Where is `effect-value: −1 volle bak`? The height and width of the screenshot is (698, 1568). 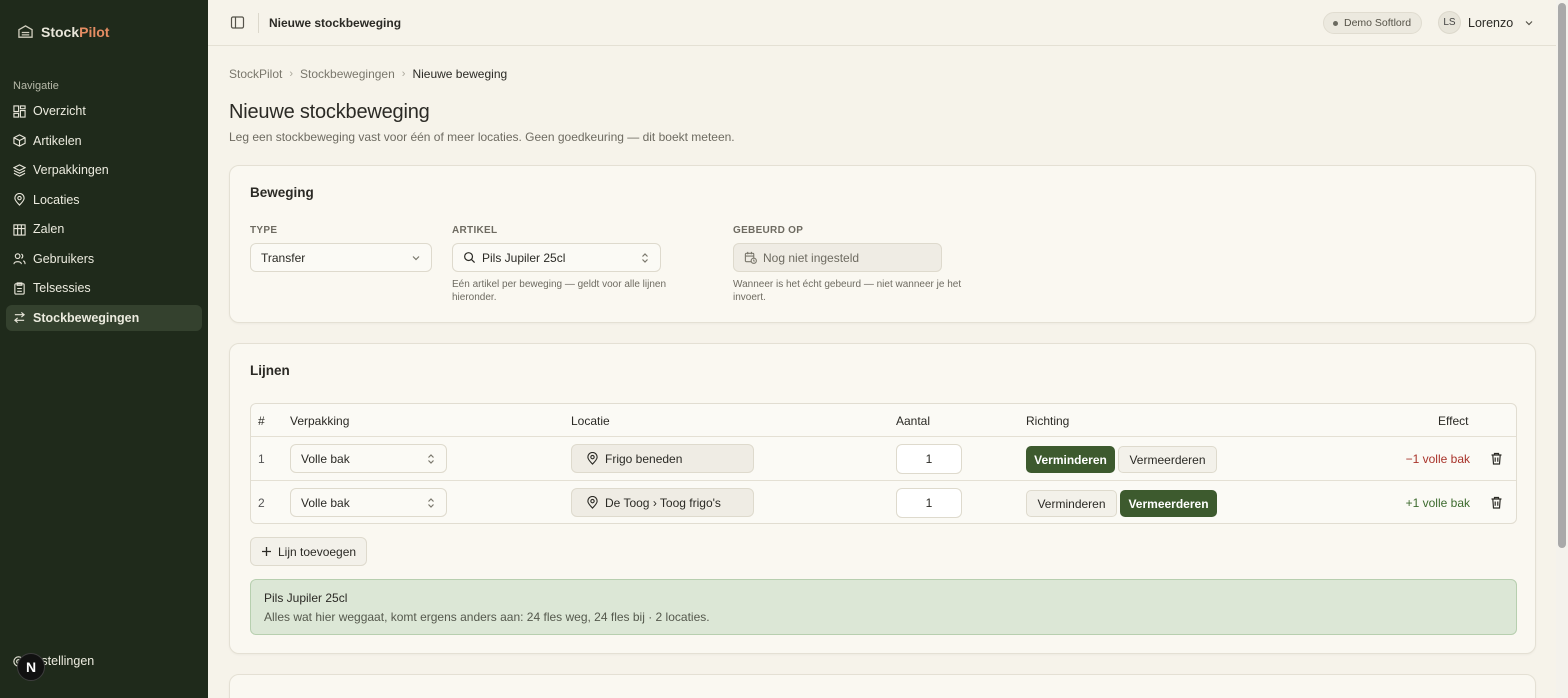
effect-value: −1 volle bak is located at coordinates (1437, 459).